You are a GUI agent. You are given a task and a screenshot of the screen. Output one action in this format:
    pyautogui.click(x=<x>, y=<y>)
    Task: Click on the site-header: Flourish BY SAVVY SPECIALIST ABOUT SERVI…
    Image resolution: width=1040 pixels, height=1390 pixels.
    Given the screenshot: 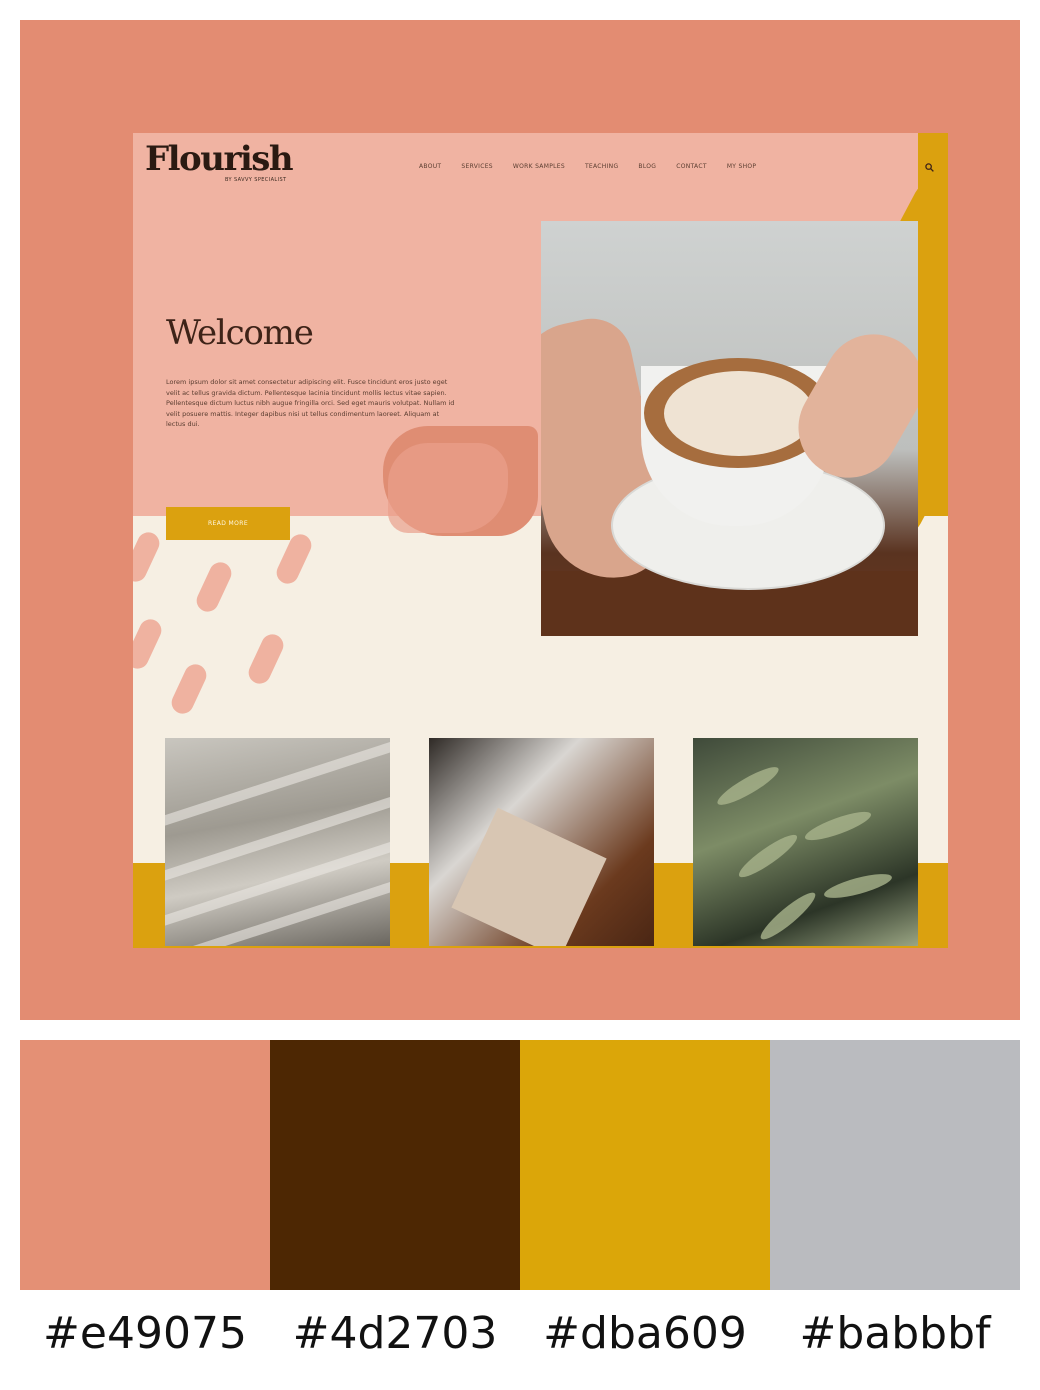 What is the action you would take?
    pyautogui.click(x=540, y=163)
    